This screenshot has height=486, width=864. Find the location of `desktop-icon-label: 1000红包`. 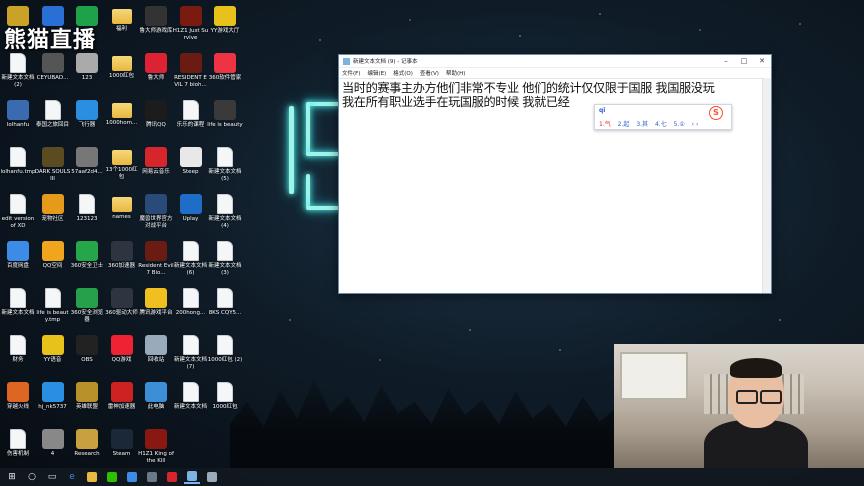

desktop-icon-label: 1000红包 is located at coordinates (225, 407).